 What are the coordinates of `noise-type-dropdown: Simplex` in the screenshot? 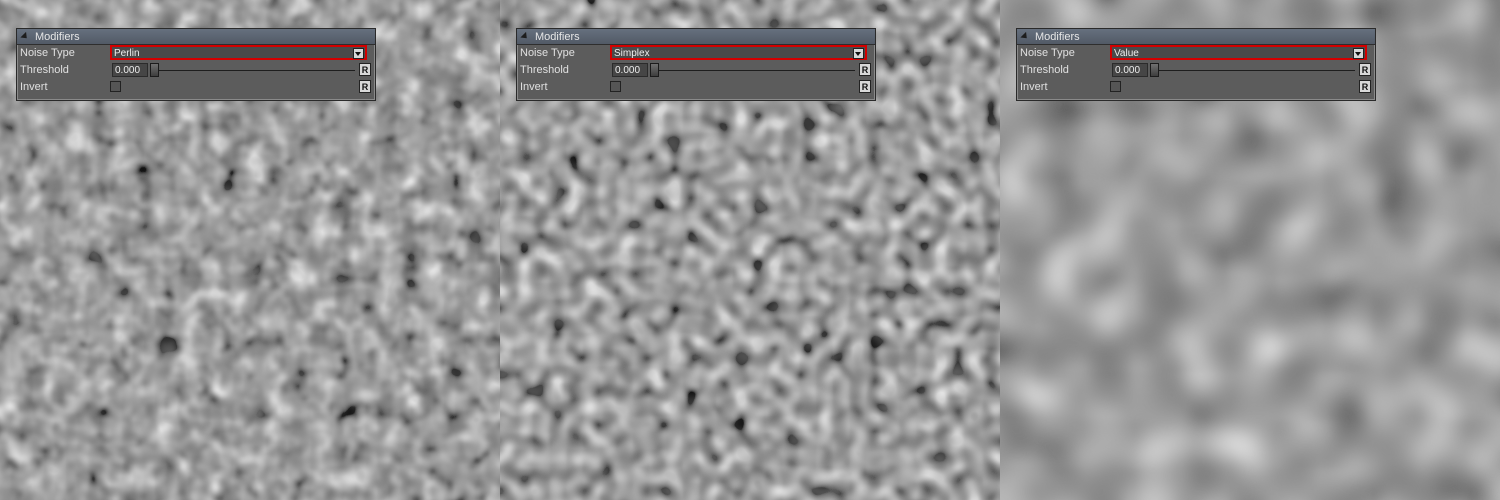 It's located at (738, 52).